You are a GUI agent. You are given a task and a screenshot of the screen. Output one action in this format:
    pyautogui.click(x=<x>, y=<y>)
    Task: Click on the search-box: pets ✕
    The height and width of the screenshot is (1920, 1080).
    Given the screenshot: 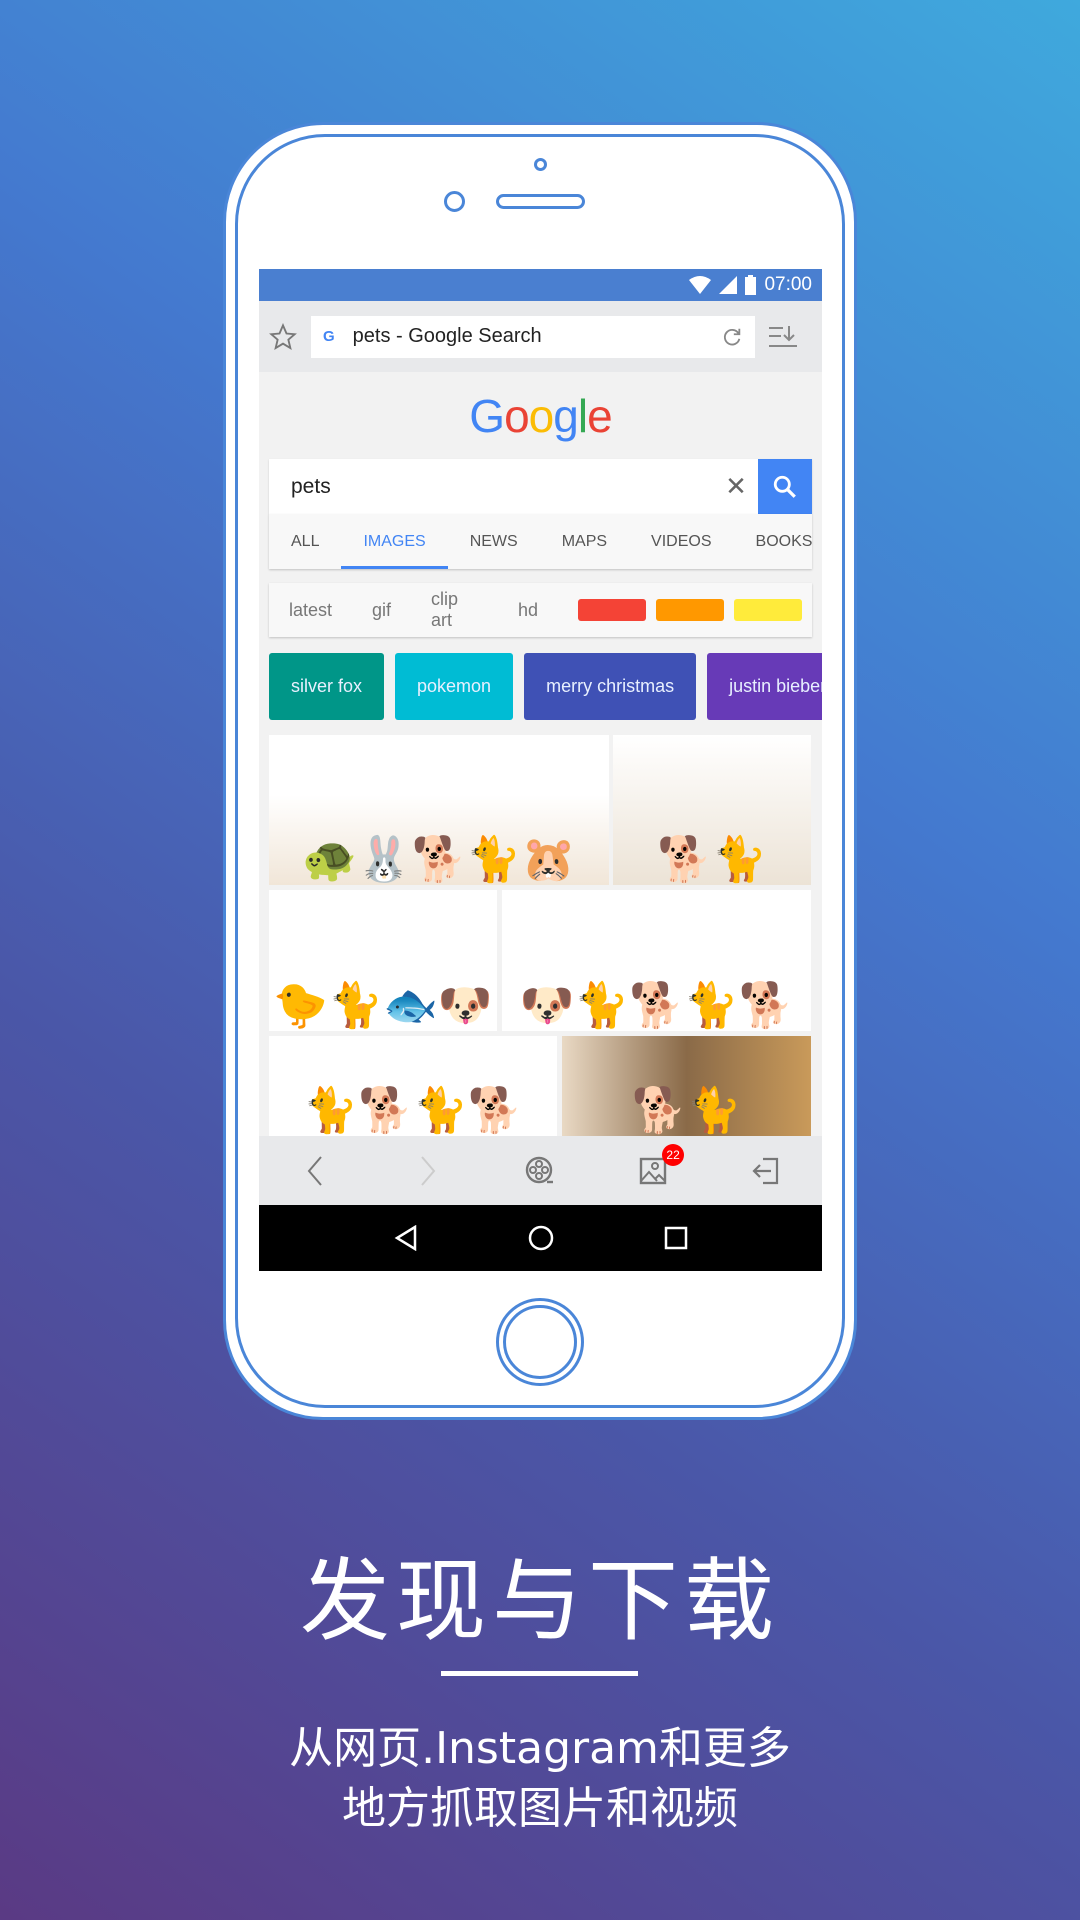 What is the action you would take?
    pyautogui.click(x=540, y=486)
    